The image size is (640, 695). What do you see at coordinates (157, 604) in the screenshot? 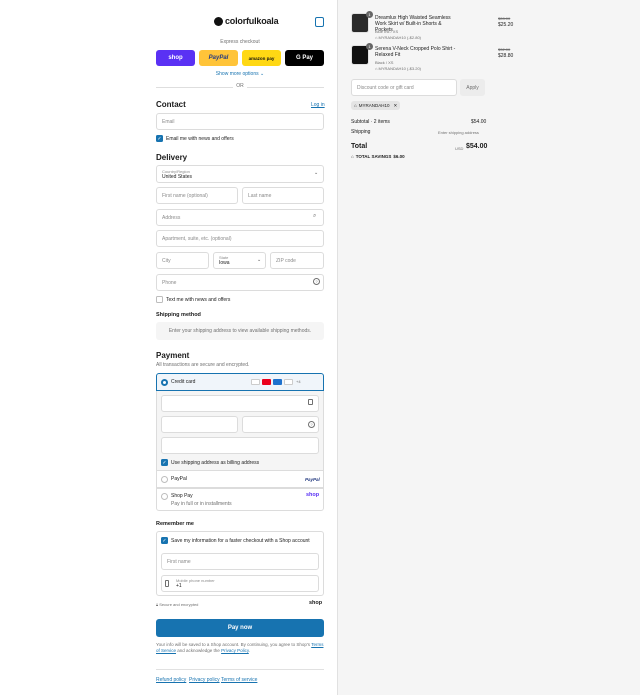
I see `lock-icon: 🔒︎` at bounding box center [157, 604].